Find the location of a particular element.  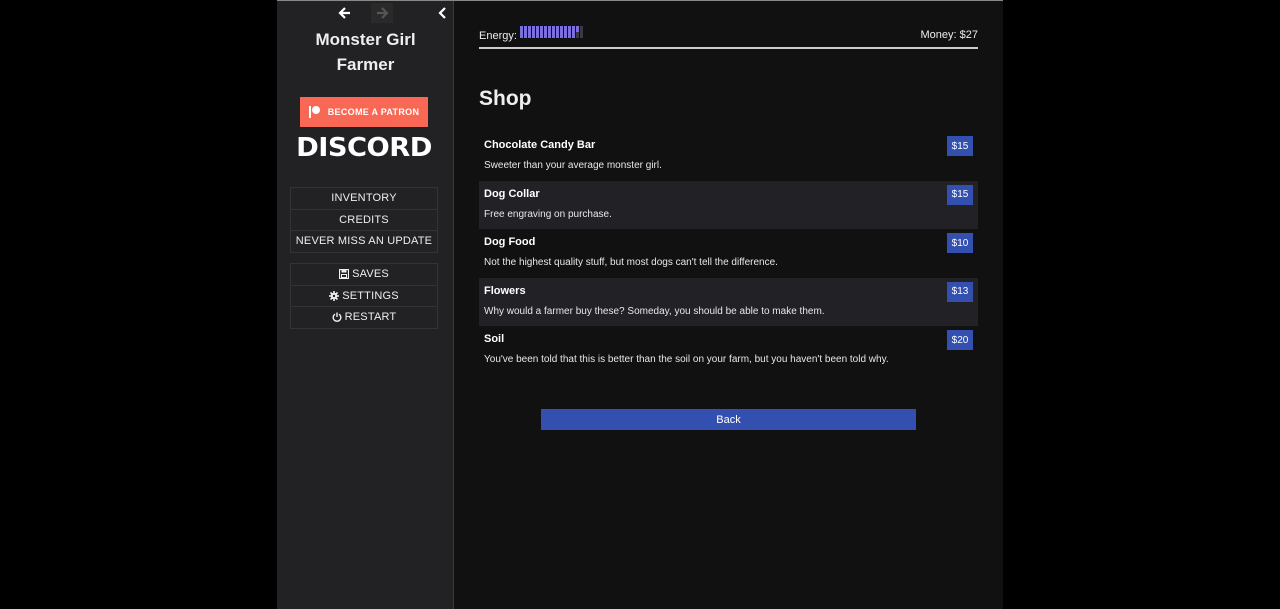

page-title: Shop is located at coordinates (505, 98).